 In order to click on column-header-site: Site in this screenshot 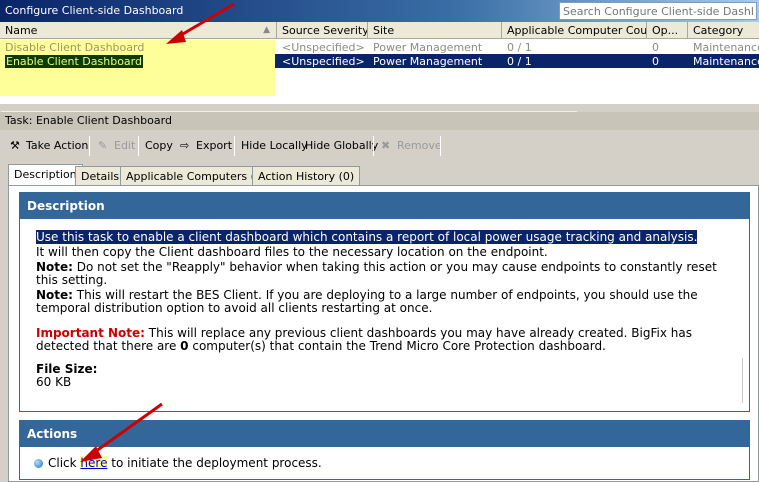, I will do `click(435, 30)`.